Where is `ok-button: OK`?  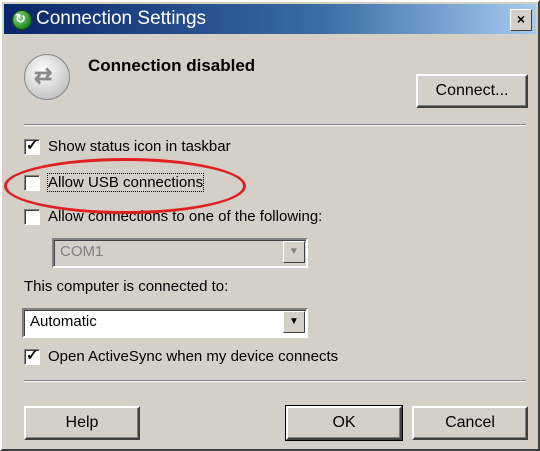 ok-button: OK is located at coordinates (344, 423).